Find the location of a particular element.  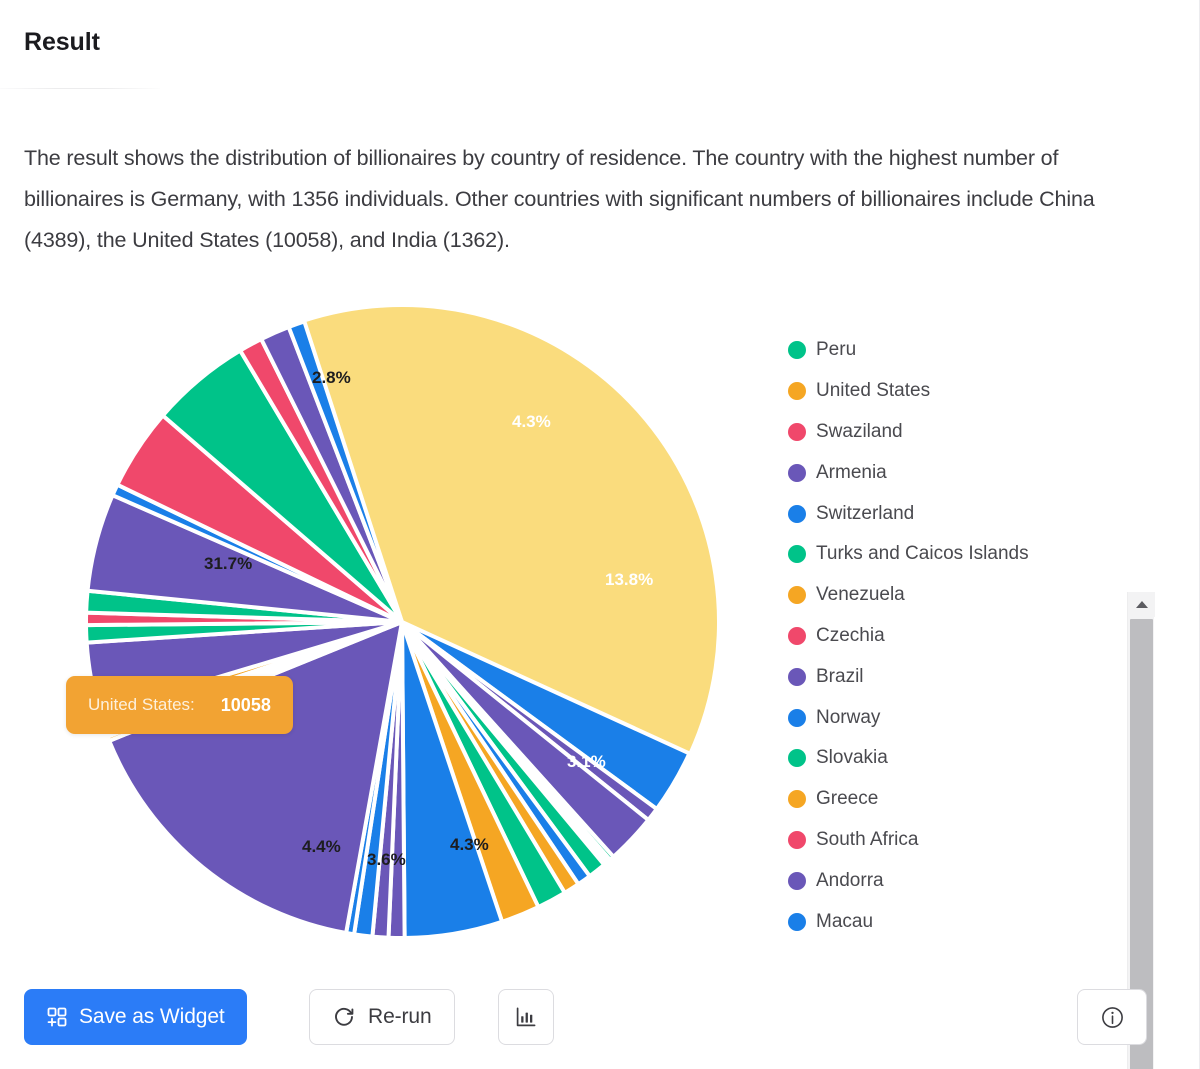

tooltip-value: 10058 is located at coordinates (245, 704).